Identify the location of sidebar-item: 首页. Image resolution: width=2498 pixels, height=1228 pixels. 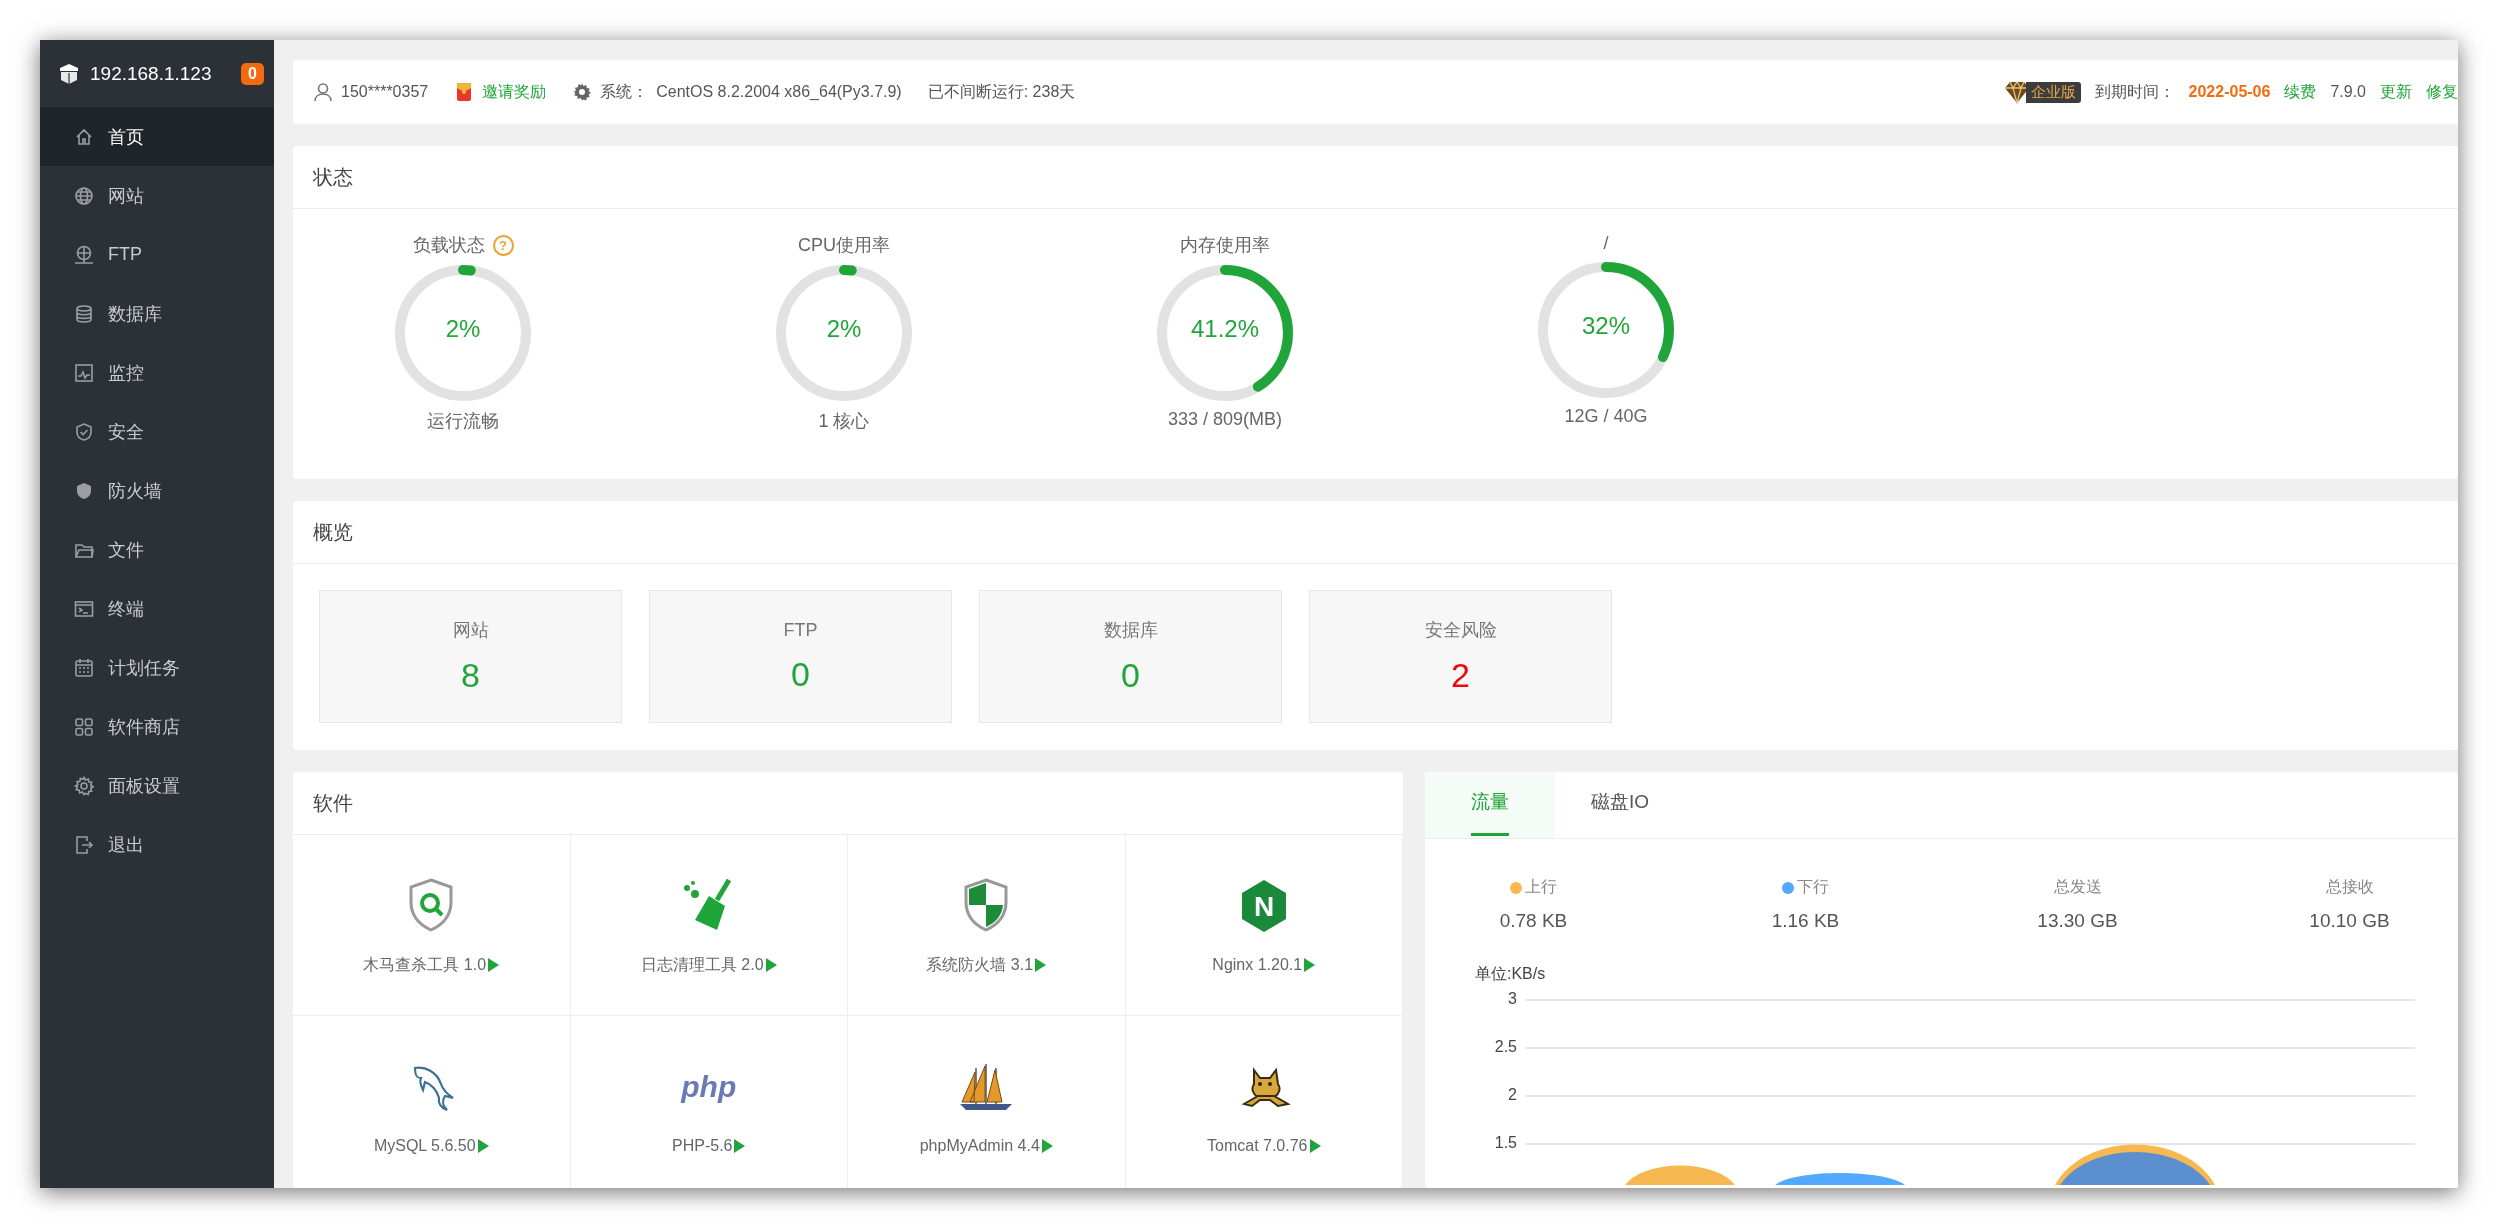
(157, 136).